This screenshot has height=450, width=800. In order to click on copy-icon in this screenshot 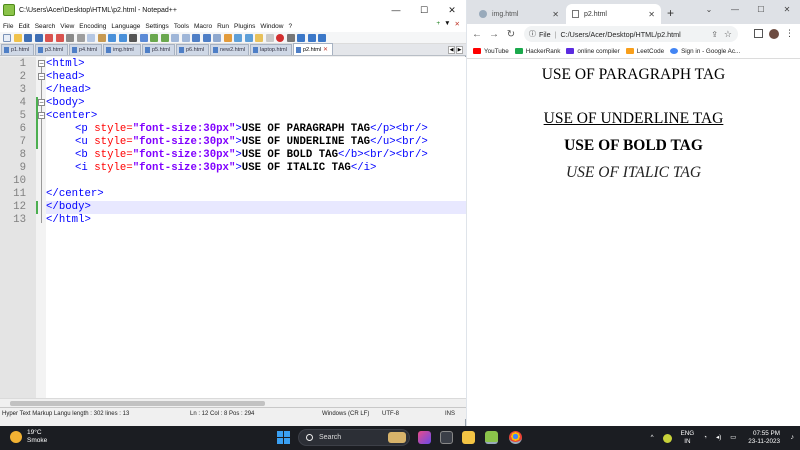, I will do `click(91, 37)`.